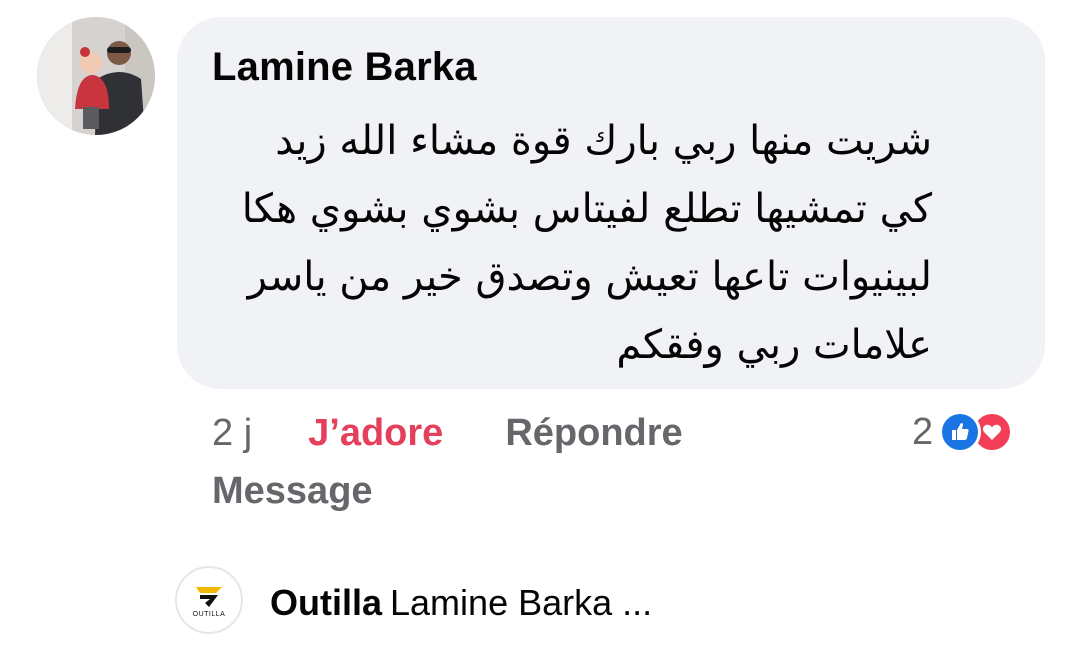 Image resolution: width=1080 pixels, height=659 pixels. Describe the element at coordinates (375, 433) in the screenshot. I see `love-reaction-button: J’adore` at that location.